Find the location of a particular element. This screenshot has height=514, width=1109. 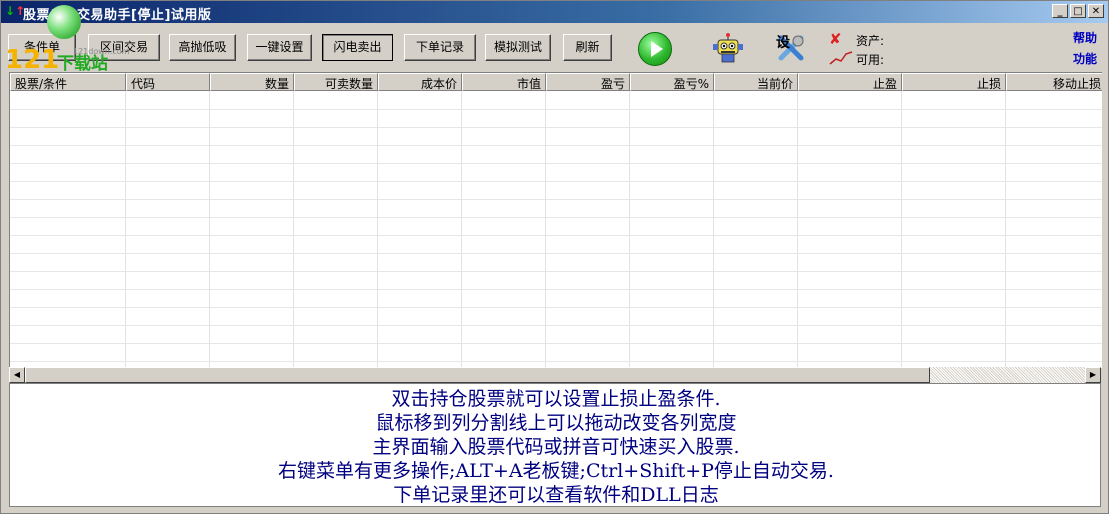

close-button: ✕ is located at coordinates (1096, 11).